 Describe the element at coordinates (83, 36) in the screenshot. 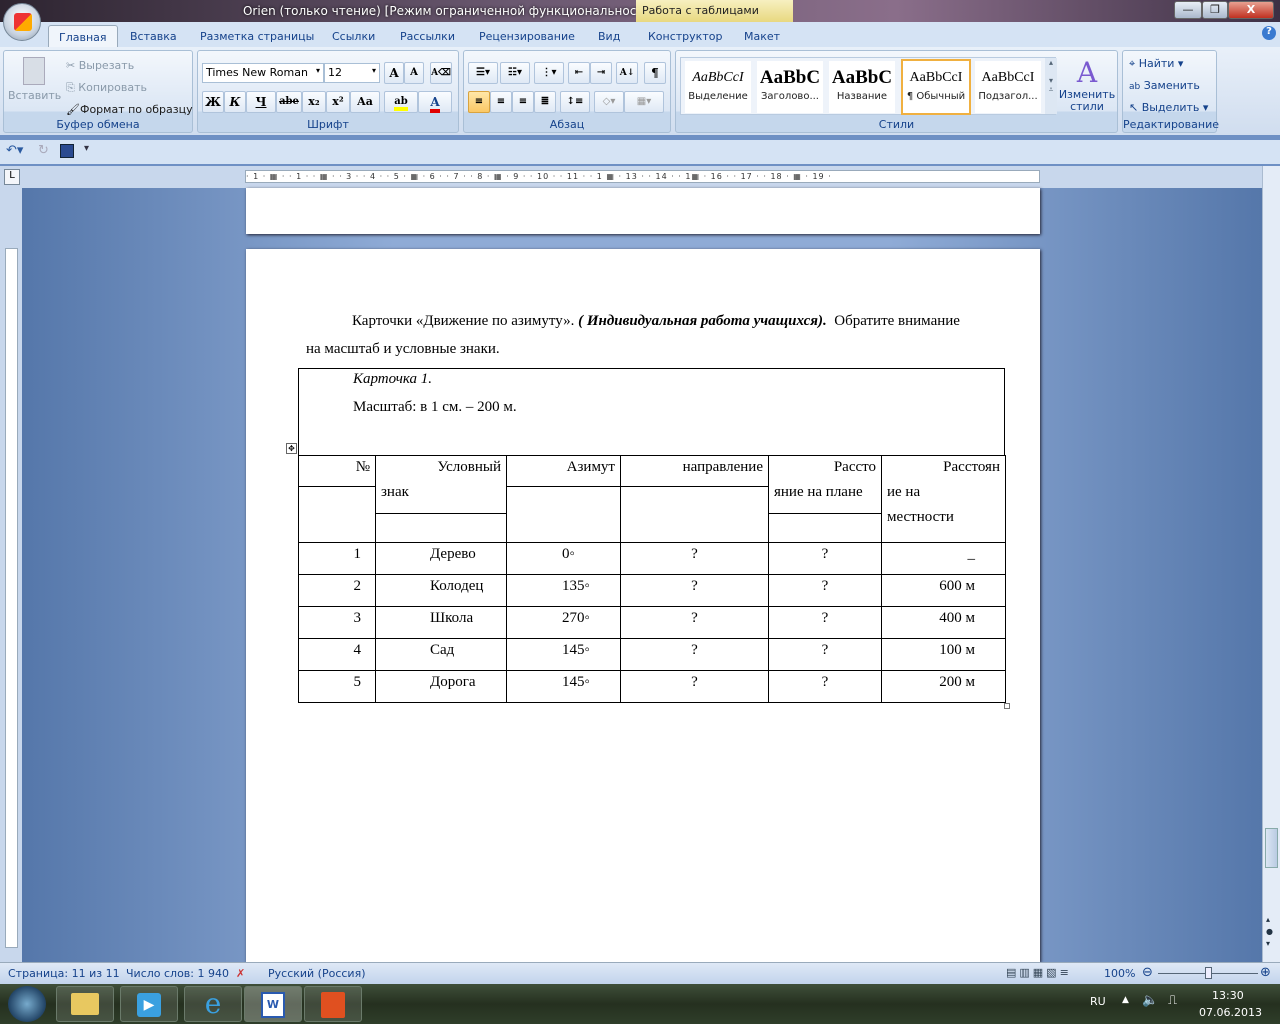

I see `tab-home: Главная` at that location.